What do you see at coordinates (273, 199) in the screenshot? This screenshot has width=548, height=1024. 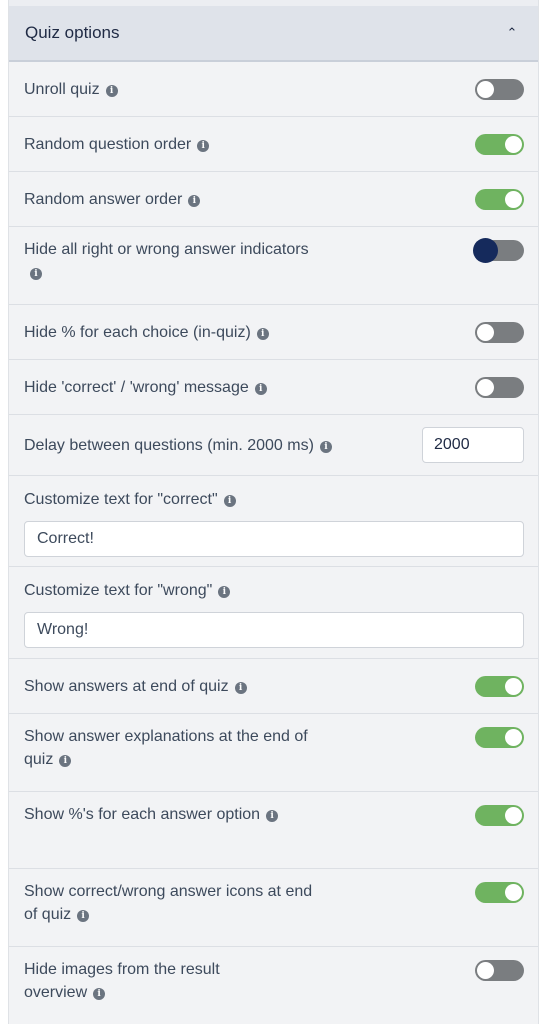 I see `option-row-random-answer-order: Random answer order i` at bounding box center [273, 199].